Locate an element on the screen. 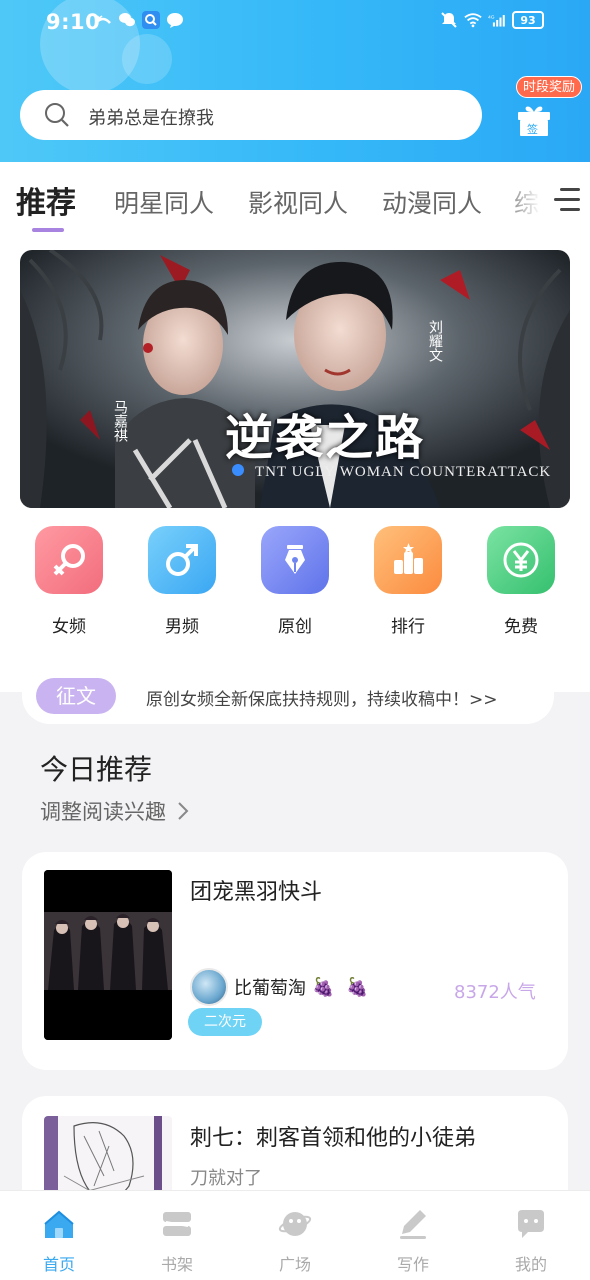 Image resolution: width=590 pixels, height=1280 pixels. search-bar: 弟弟总是在撩我 is located at coordinates (251, 115).